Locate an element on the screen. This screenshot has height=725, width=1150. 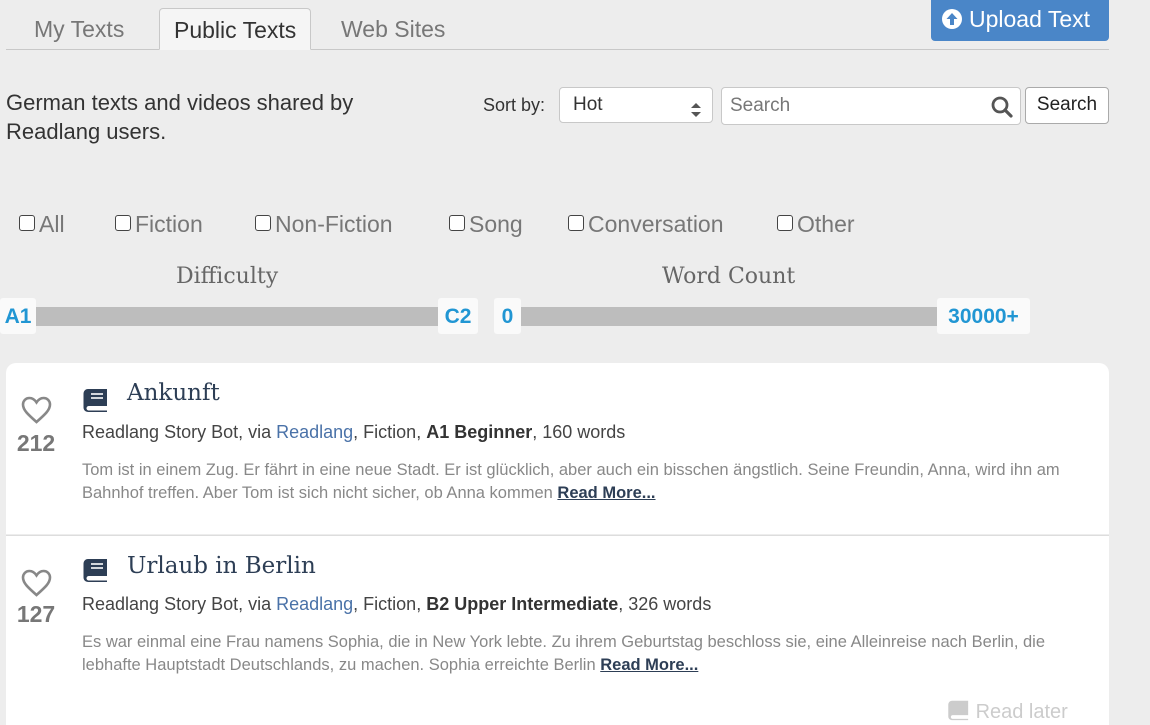
filter-label: Conversation is located at coordinates (656, 224).